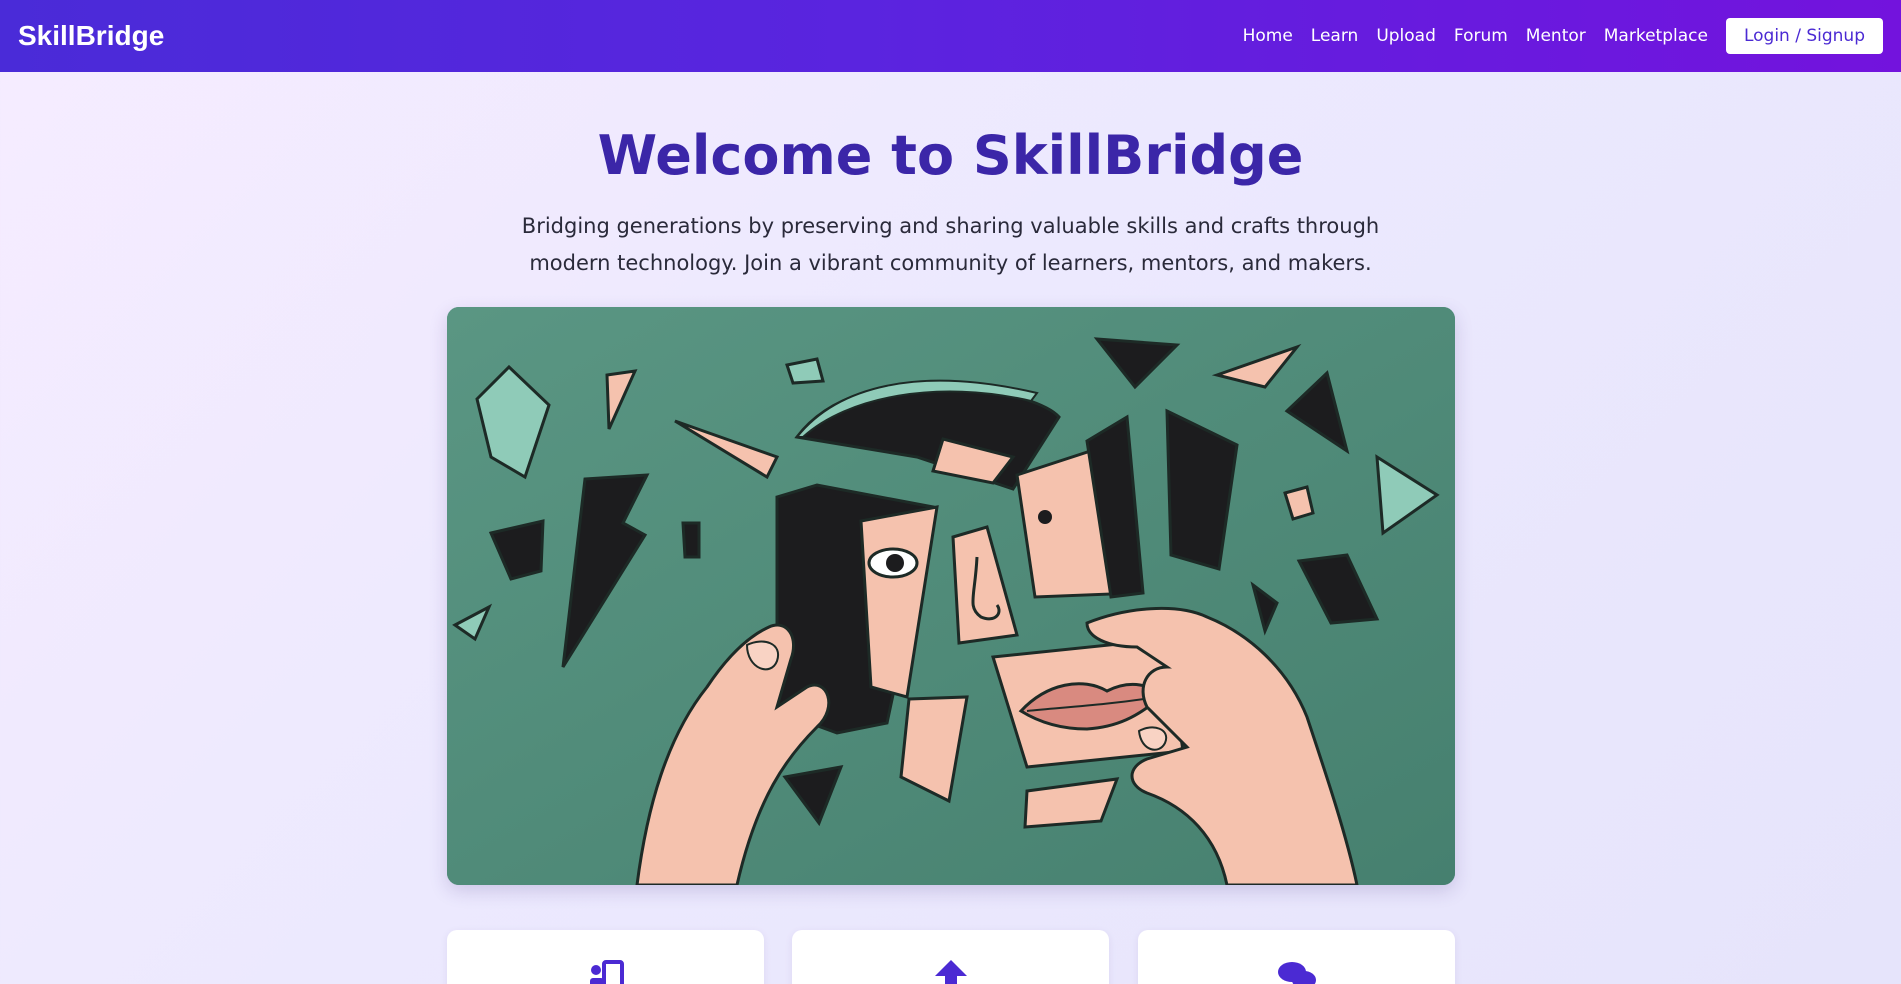  I want to click on nav-link-home: Home, so click(1268, 36).